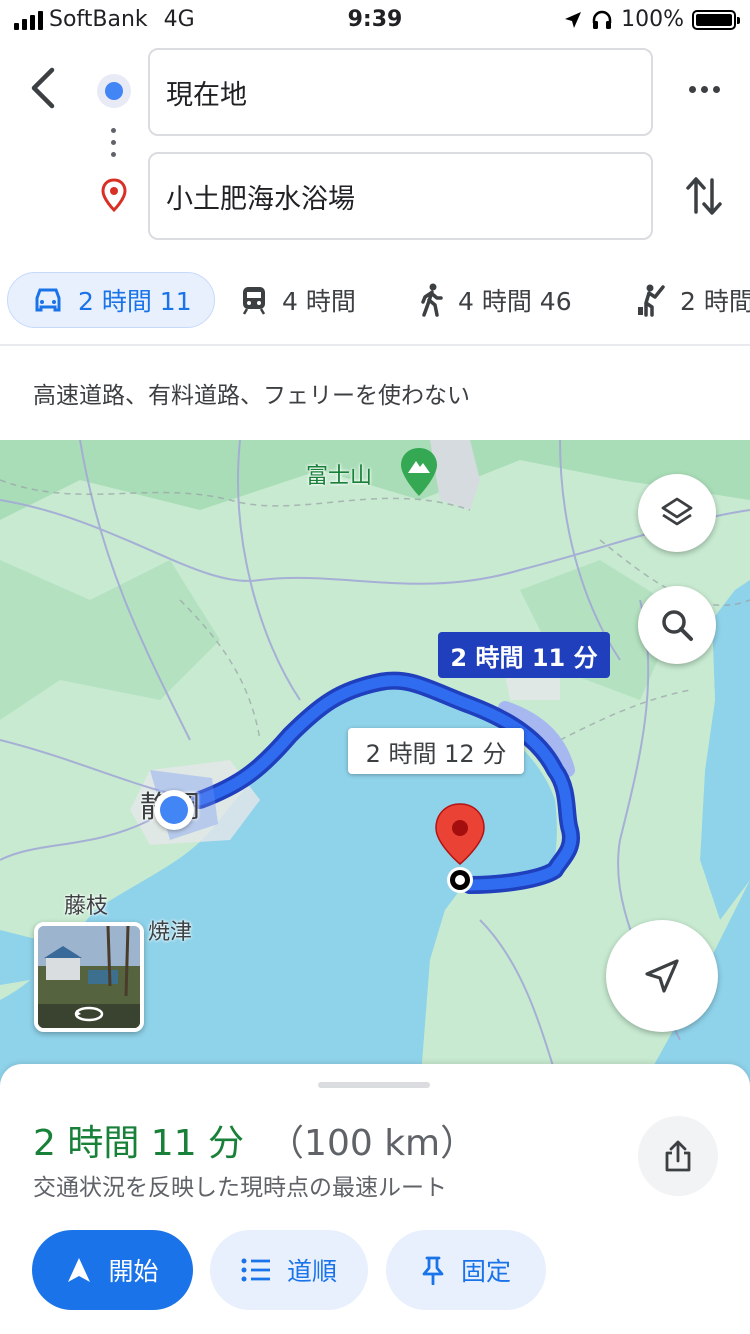 This screenshot has width=750, height=1334. I want to click on rotate-360-icon, so click(89, 1014).